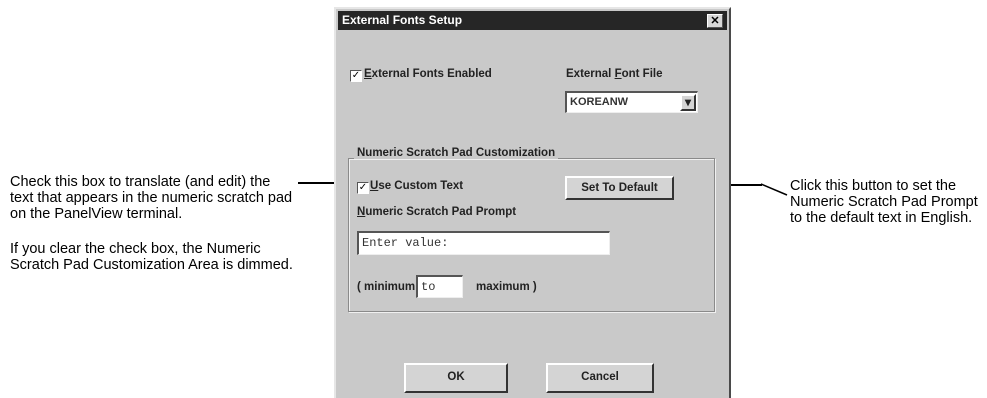 This screenshot has width=987, height=398. I want to click on prompt-label: Numeric Scratch Pad Prompt, so click(437, 212).